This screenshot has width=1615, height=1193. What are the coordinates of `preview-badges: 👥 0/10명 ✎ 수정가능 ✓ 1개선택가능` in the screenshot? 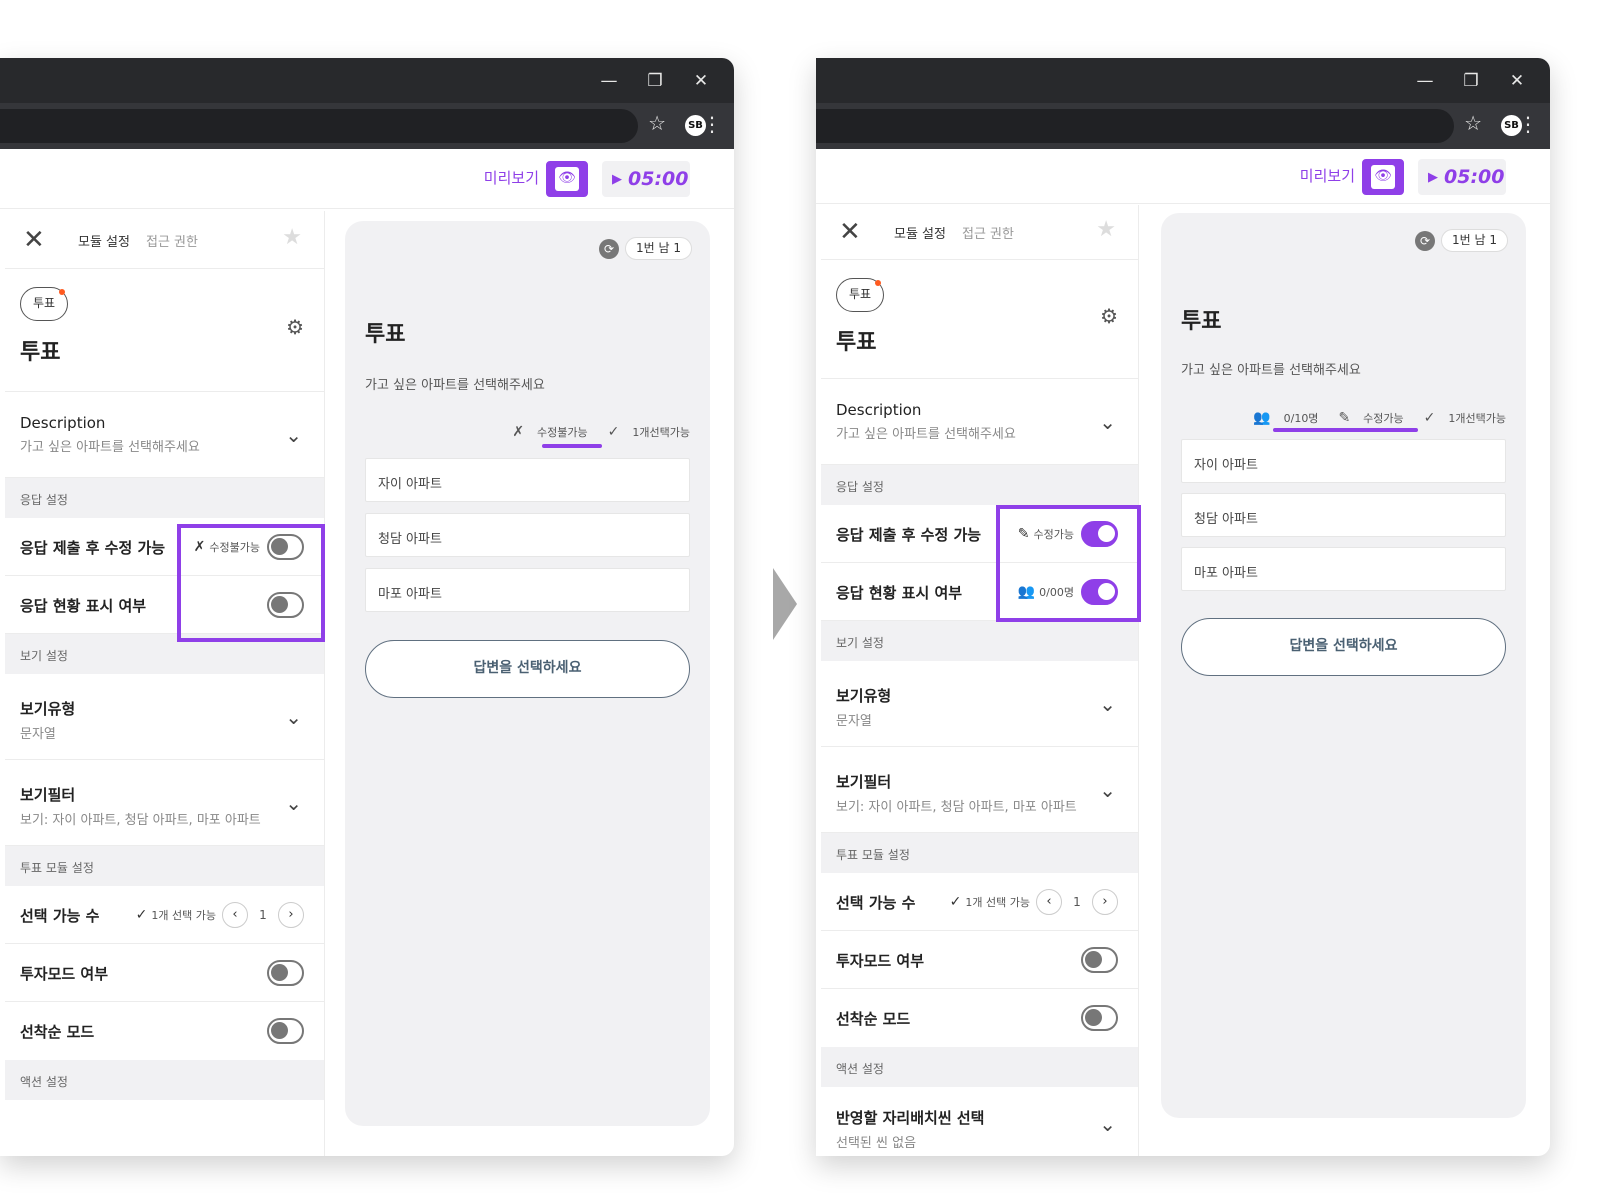 It's located at (1369, 418).